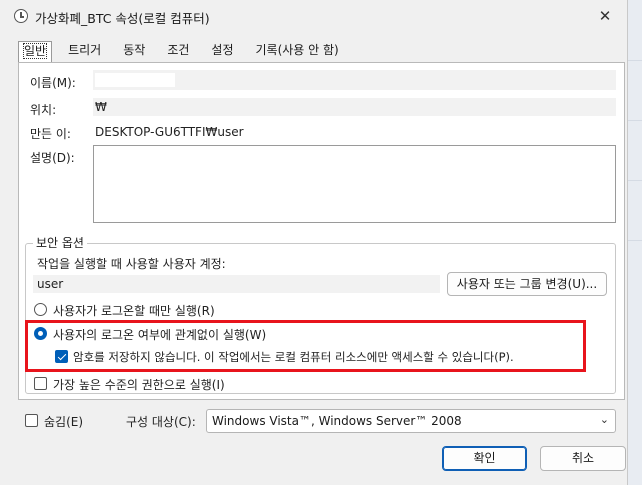  I want to click on background-app-strip, so click(634, 242).